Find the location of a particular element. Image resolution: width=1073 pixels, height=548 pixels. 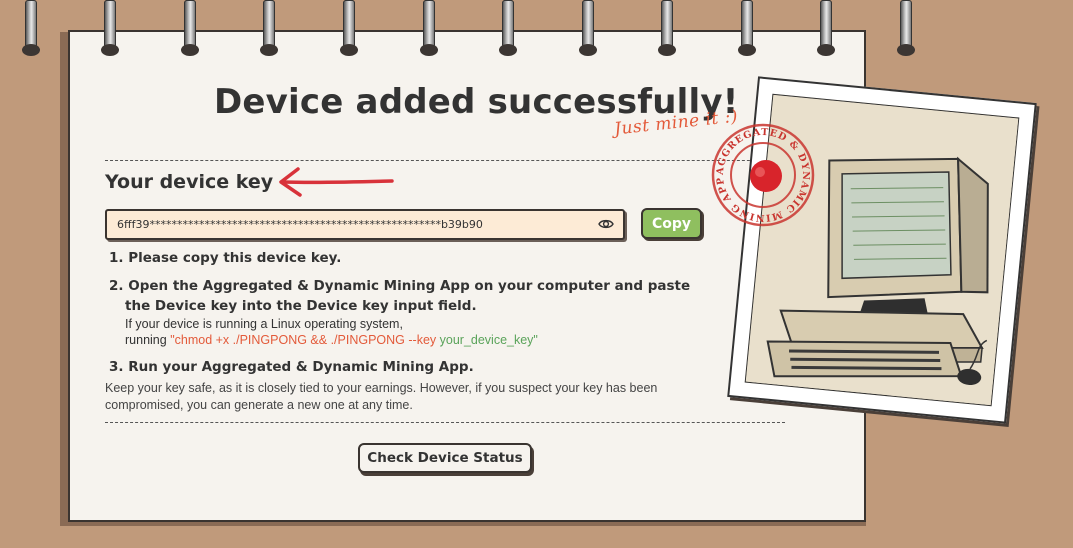

step-1: 1. Please copy this device key. is located at coordinates (225, 258).